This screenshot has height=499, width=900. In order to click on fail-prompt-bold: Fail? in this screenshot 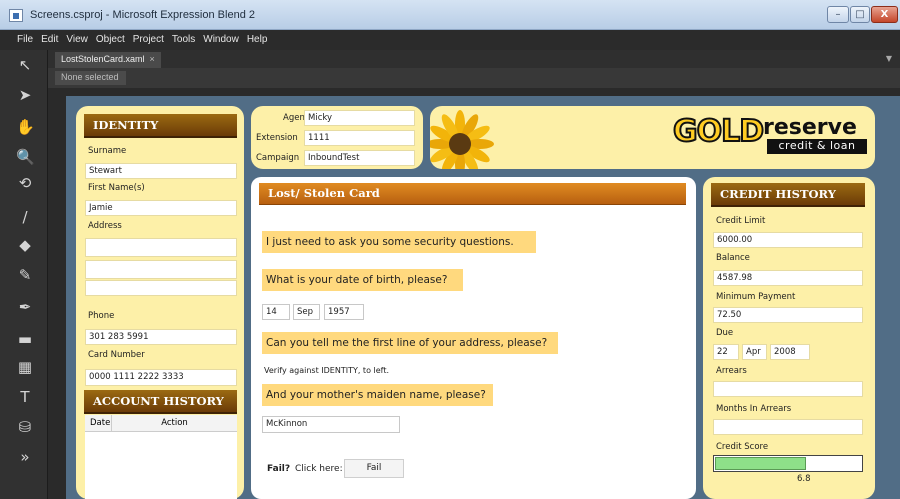, I will do `click(279, 469)`.